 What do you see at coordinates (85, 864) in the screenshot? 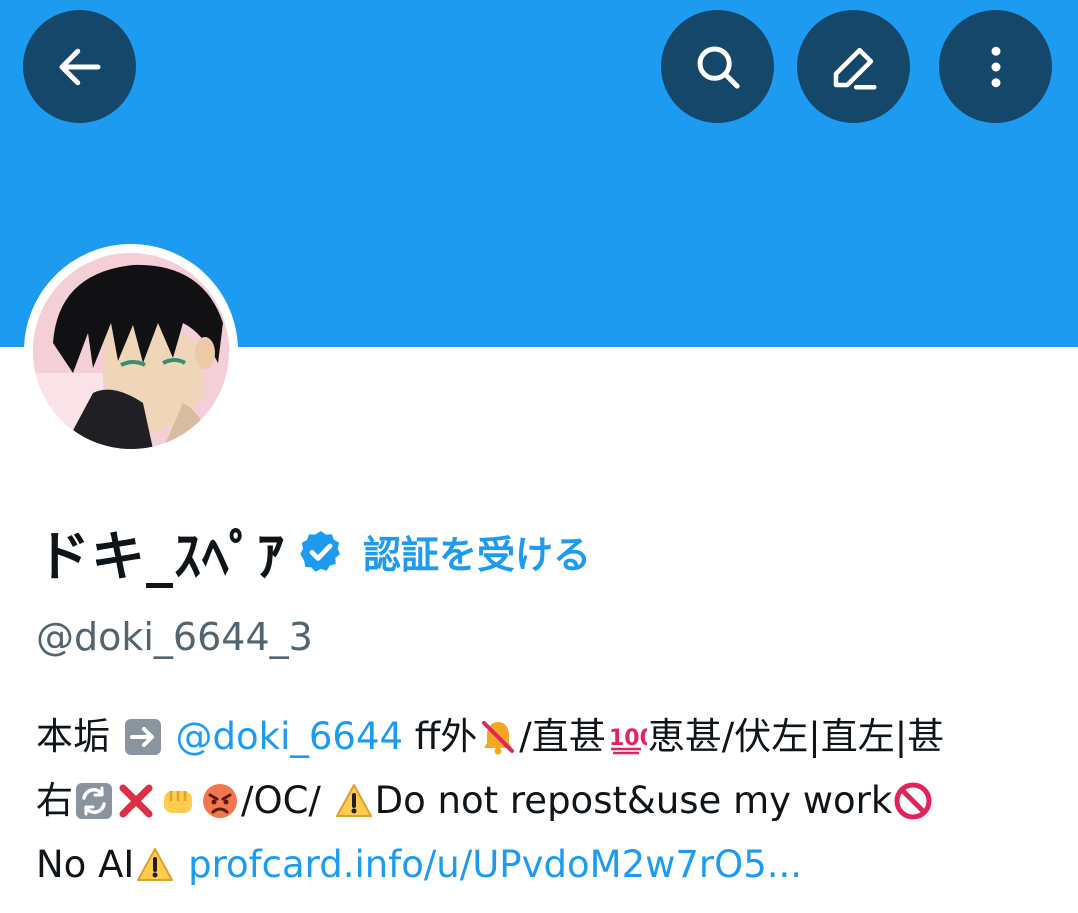
I see `bio-text: No AI` at bounding box center [85, 864].